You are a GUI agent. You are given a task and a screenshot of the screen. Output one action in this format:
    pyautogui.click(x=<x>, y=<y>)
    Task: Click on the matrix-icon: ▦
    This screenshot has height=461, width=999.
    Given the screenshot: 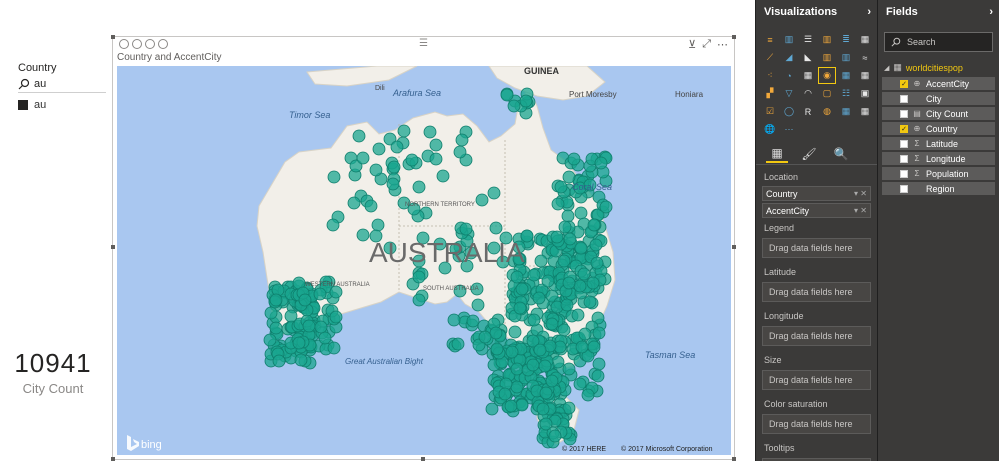 What is the action you would take?
    pyautogui.click(x=865, y=75)
    